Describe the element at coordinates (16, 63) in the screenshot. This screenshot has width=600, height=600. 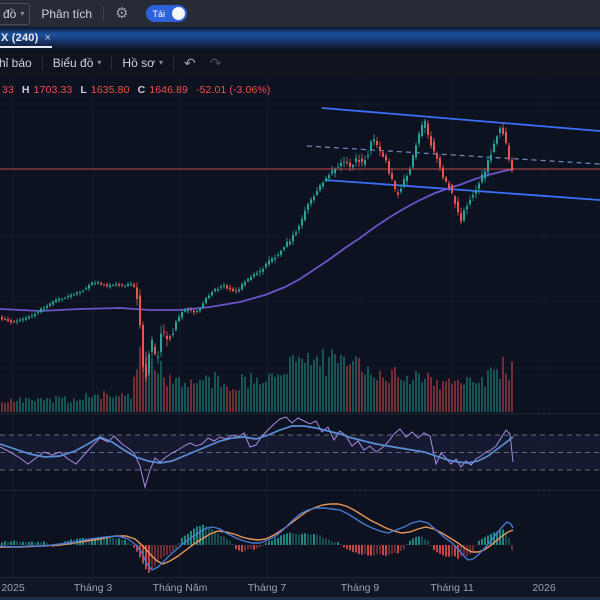
I see `indicators-button: chỉ báo` at that location.